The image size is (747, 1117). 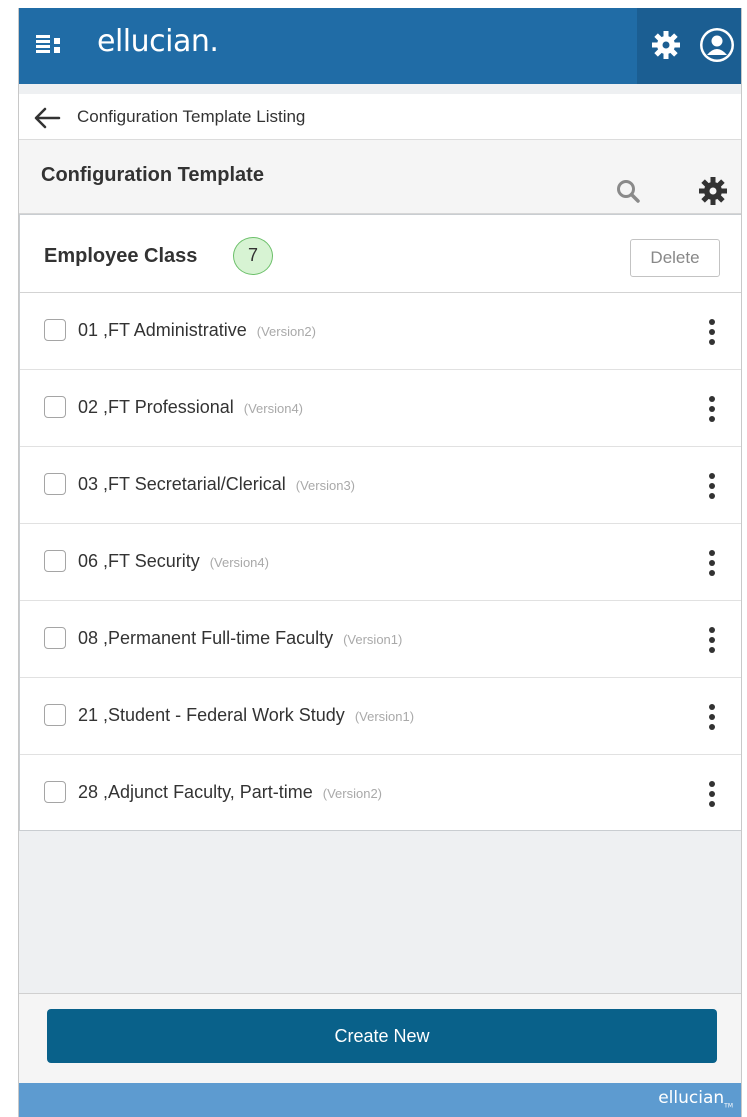 What do you see at coordinates (380, 408) in the screenshot?
I see `list-item: 02 ,FT Professional (Version4)` at bounding box center [380, 408].